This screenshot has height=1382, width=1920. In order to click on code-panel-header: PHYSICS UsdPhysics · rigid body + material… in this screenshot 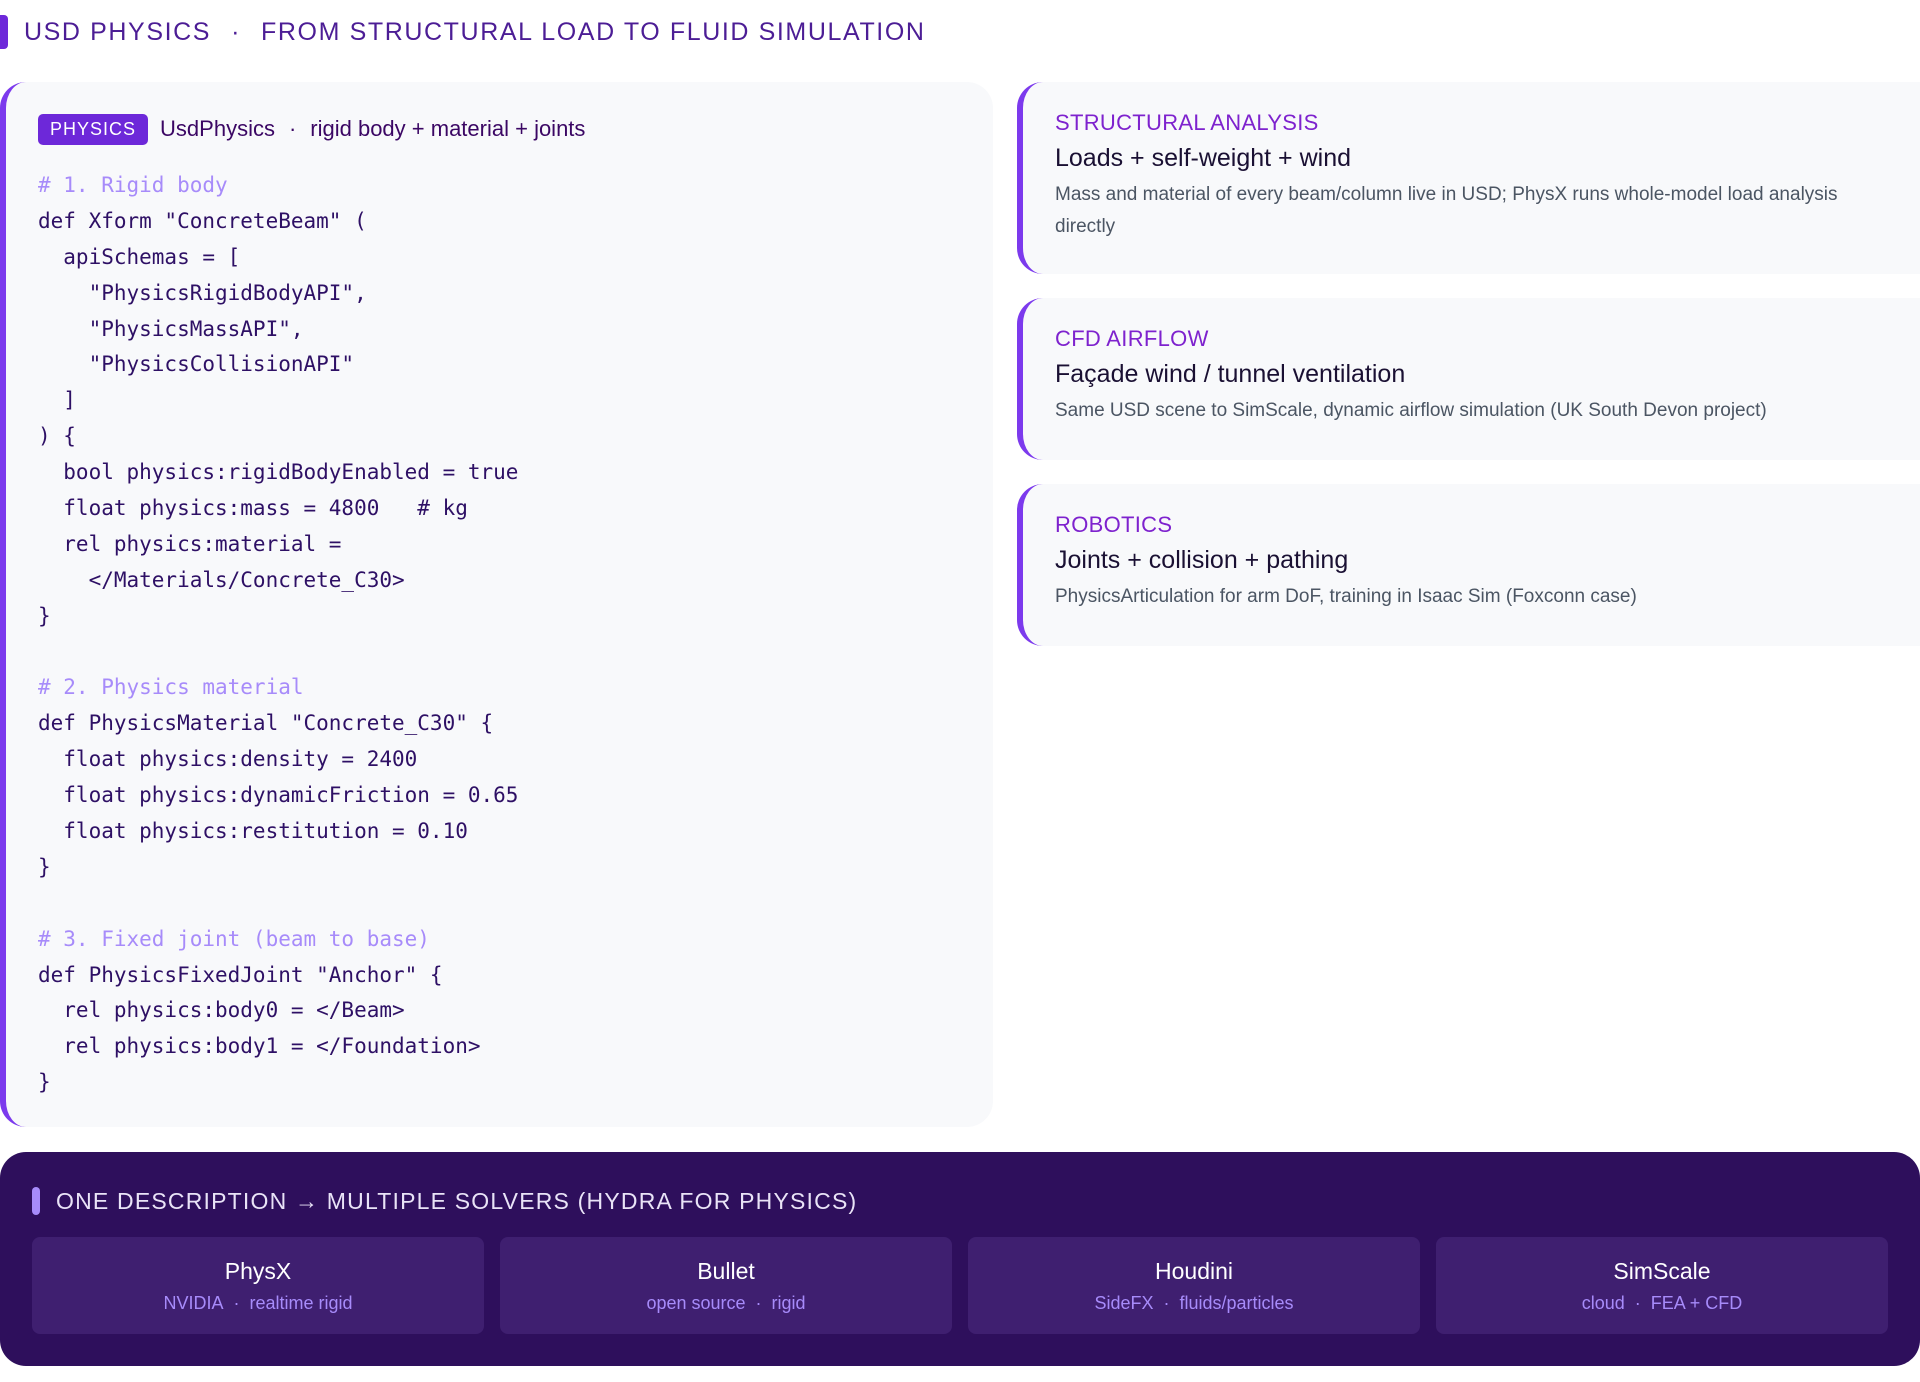, I will do `click(515, 129)`.